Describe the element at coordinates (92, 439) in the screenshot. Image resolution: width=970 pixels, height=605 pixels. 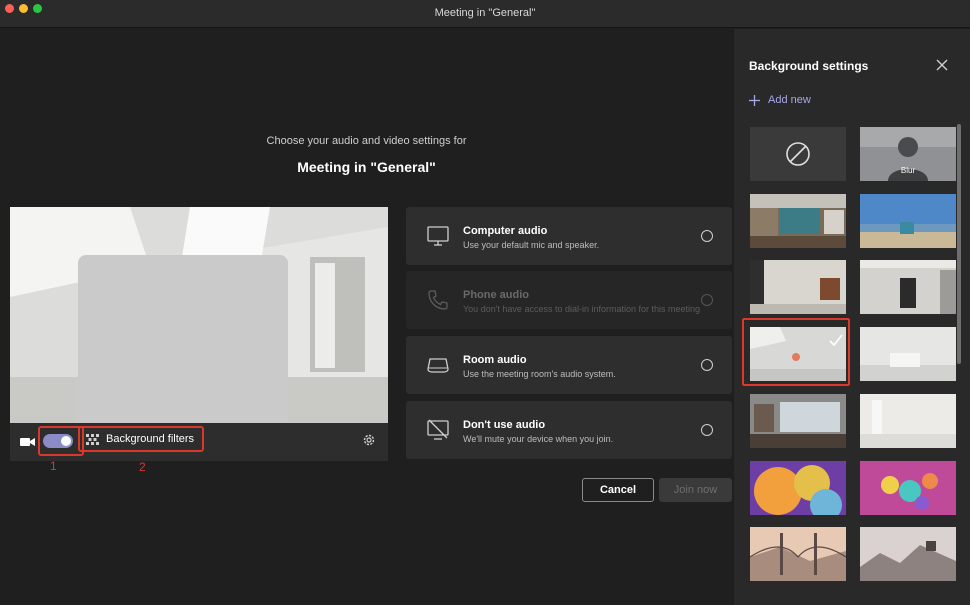
I see `background-filters-icon` at that location.